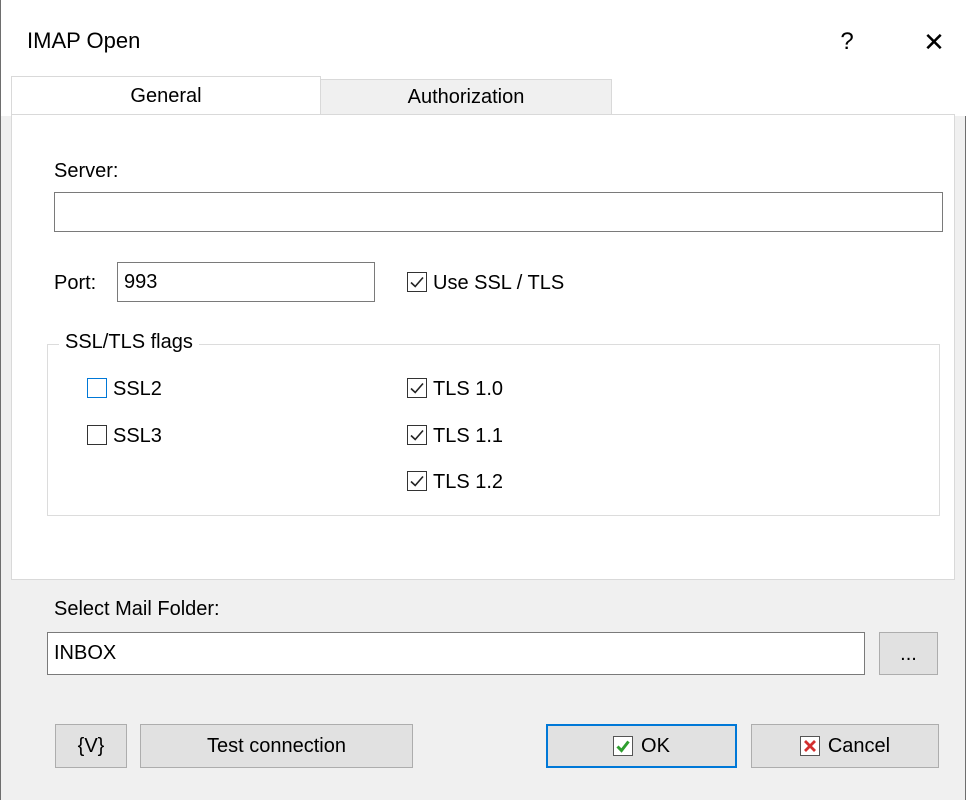  I want to click on ssl3-checkbox, so click(97, 435).